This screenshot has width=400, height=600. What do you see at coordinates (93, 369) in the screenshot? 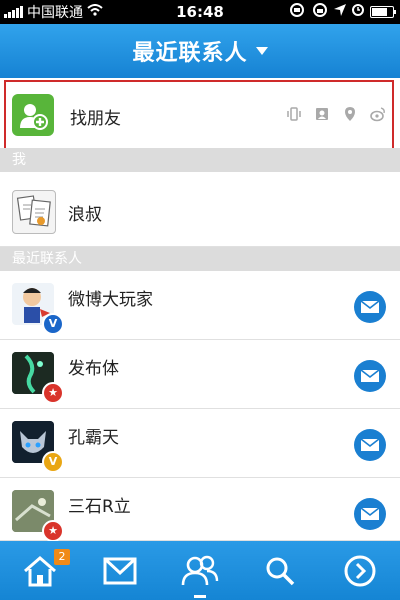
I see `contact-name: 发布体` at bounding box center [93, 369].